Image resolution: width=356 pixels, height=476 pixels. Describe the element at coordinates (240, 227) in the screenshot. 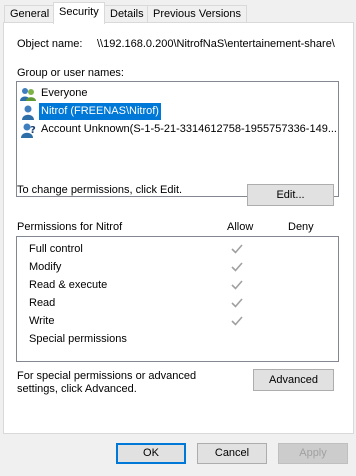

I see `allow-column-header: Allow` at that location.